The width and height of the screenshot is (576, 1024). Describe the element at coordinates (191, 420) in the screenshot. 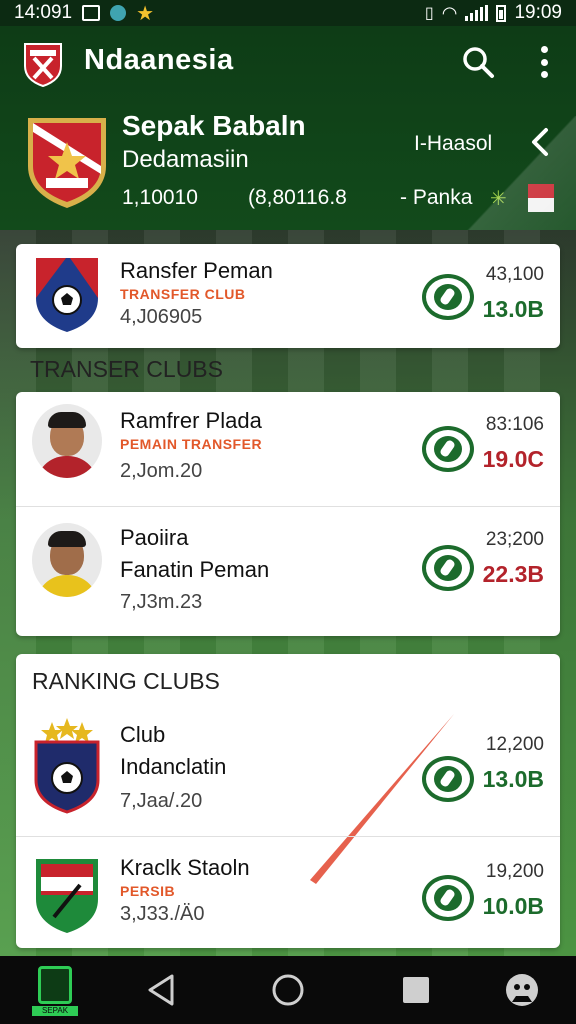

I see `player-name: Ramfrer Plada` at that location.